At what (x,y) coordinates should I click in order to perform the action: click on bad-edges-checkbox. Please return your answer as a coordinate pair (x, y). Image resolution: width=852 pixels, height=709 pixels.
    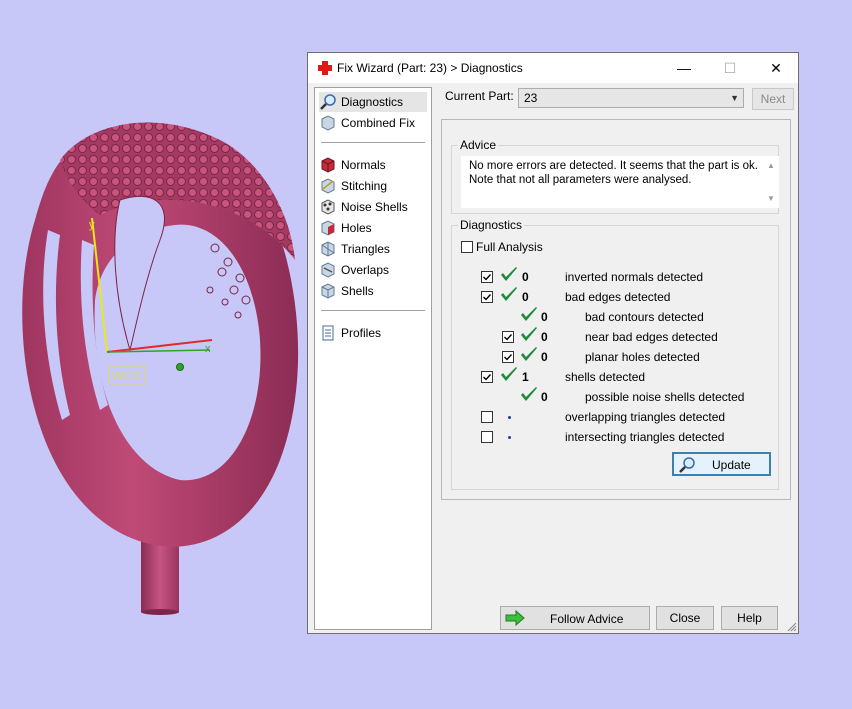
    Looking at the image, I should click on (487, 297).